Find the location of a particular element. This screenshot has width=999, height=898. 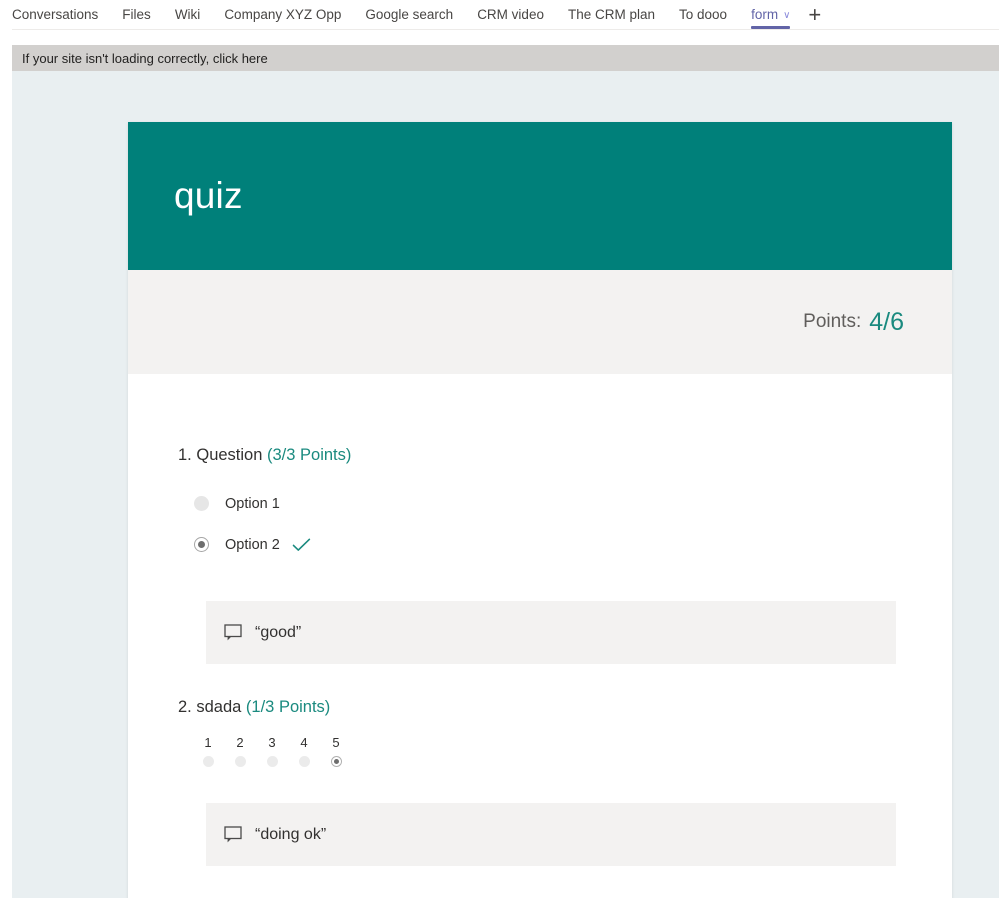

likert-label: 5 is located at coordinates (336, 742).